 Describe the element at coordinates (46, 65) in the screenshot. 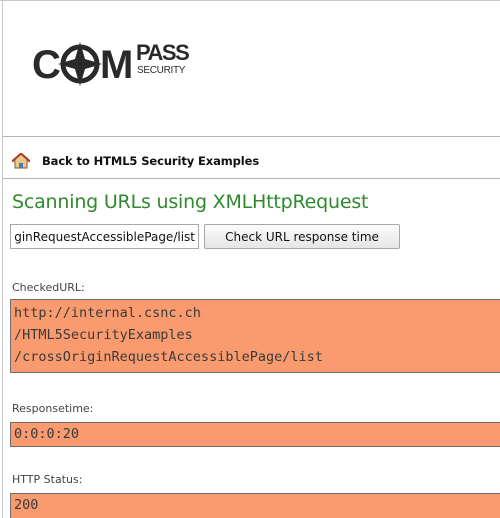

I see `svg-text: C` at that location.